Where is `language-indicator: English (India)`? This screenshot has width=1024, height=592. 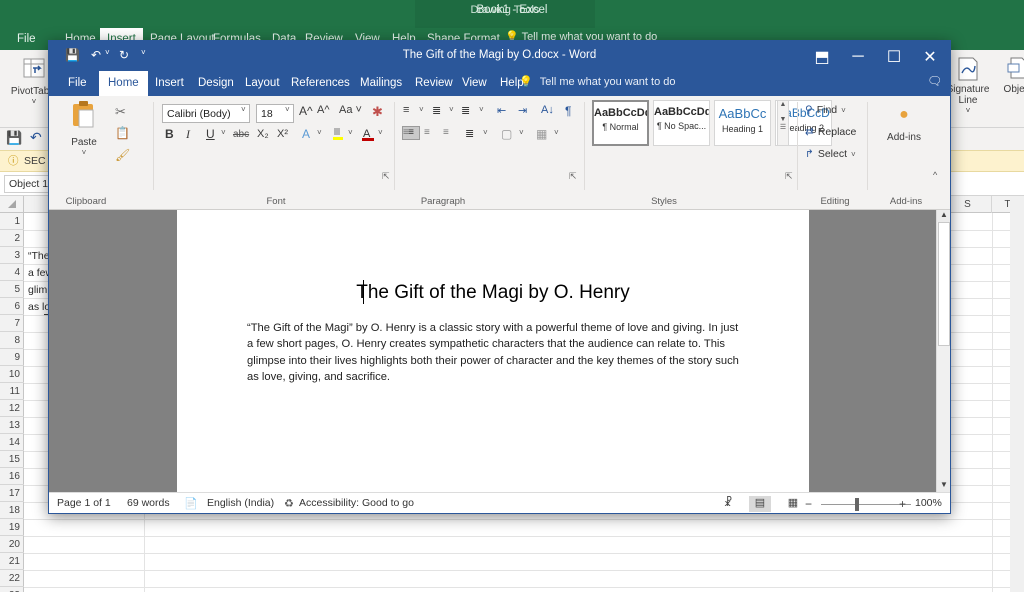 language-indicator: English (India) is located at coordinates (240, 503).